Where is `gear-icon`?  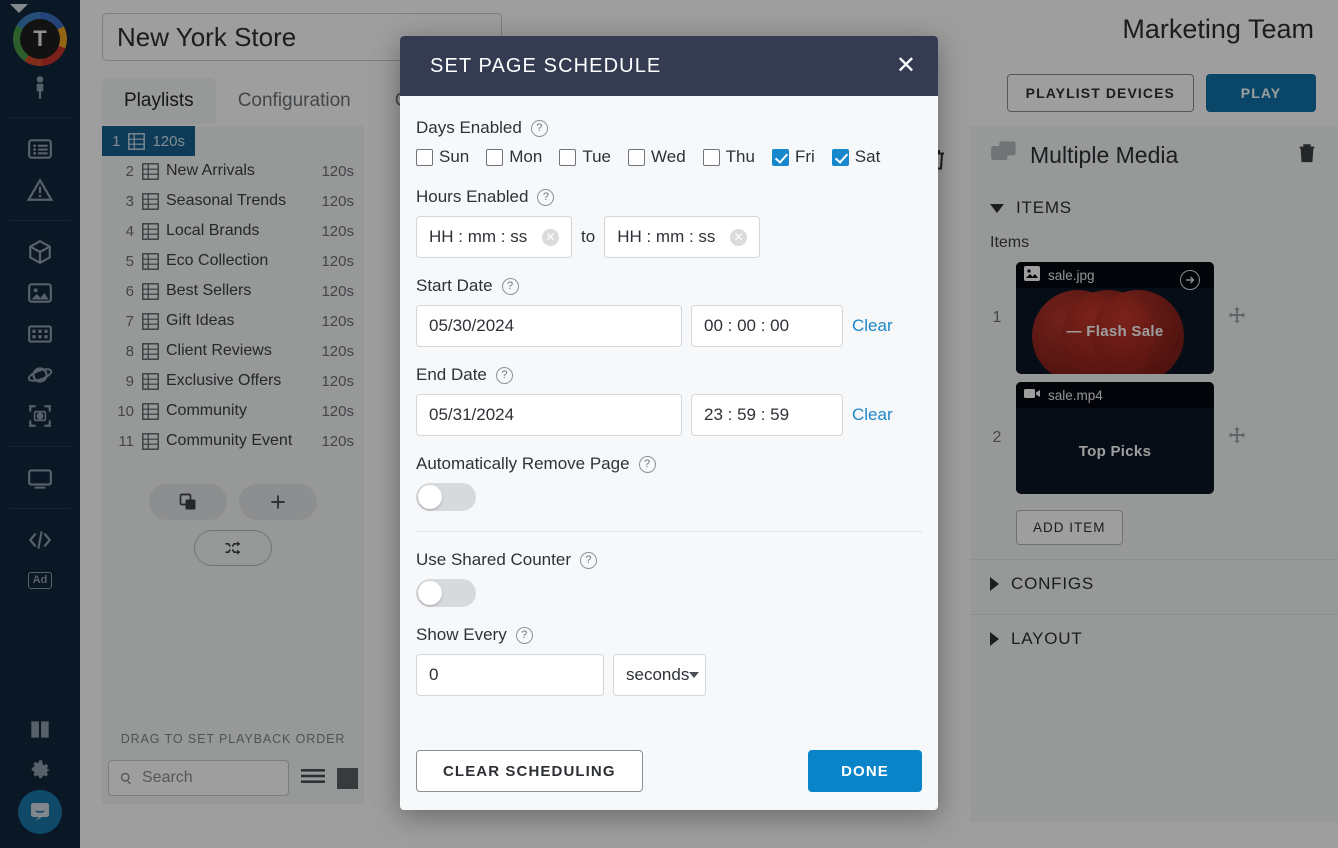
gear-icon is located at coordinates (40, 769).